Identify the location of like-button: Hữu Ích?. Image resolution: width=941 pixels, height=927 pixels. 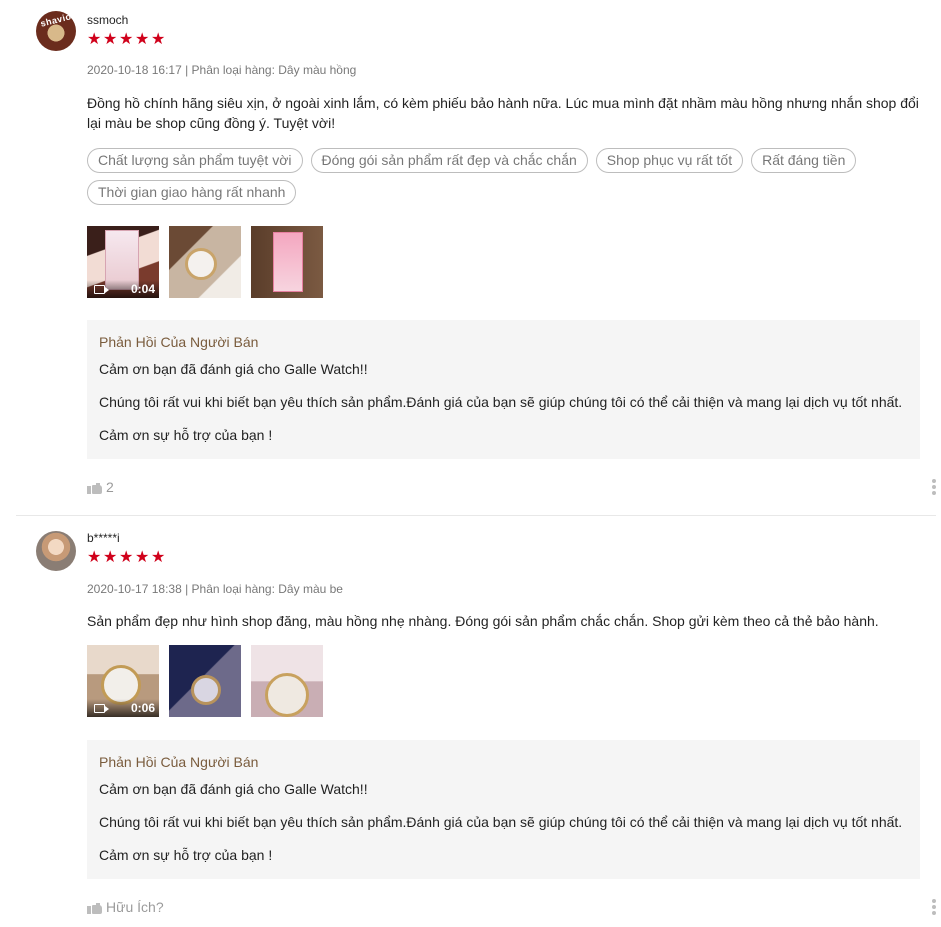
(125, 907).